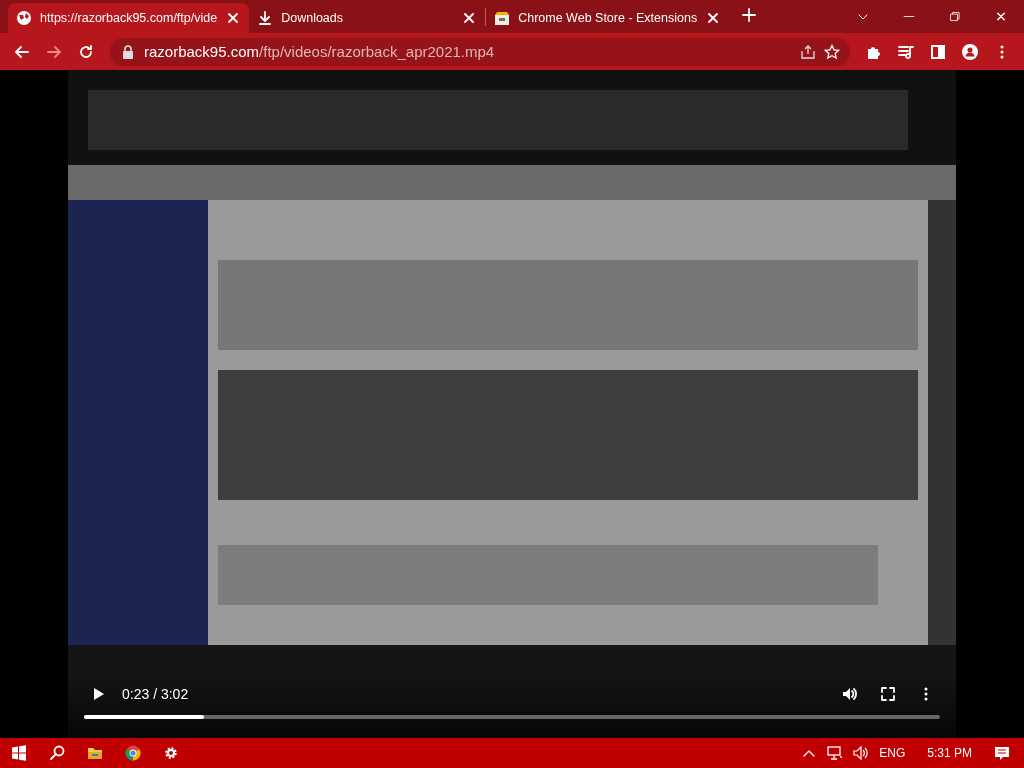  Describe the element at coordinates (265, 18) in the screenshot. I see `download-icon` at that location.